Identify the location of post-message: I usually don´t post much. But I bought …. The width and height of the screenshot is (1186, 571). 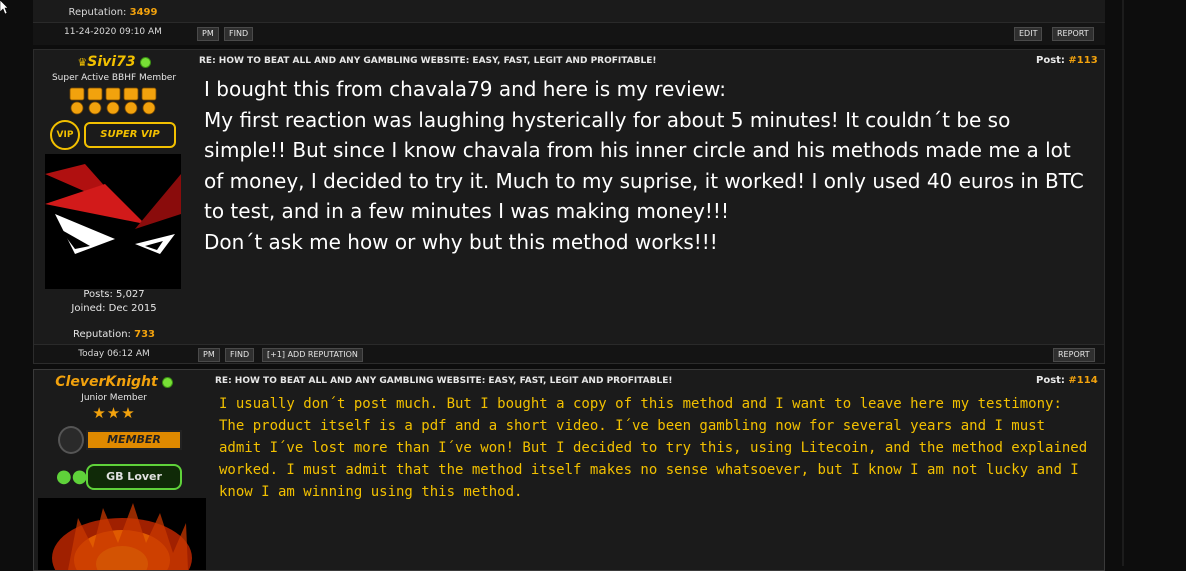
(654, 448).